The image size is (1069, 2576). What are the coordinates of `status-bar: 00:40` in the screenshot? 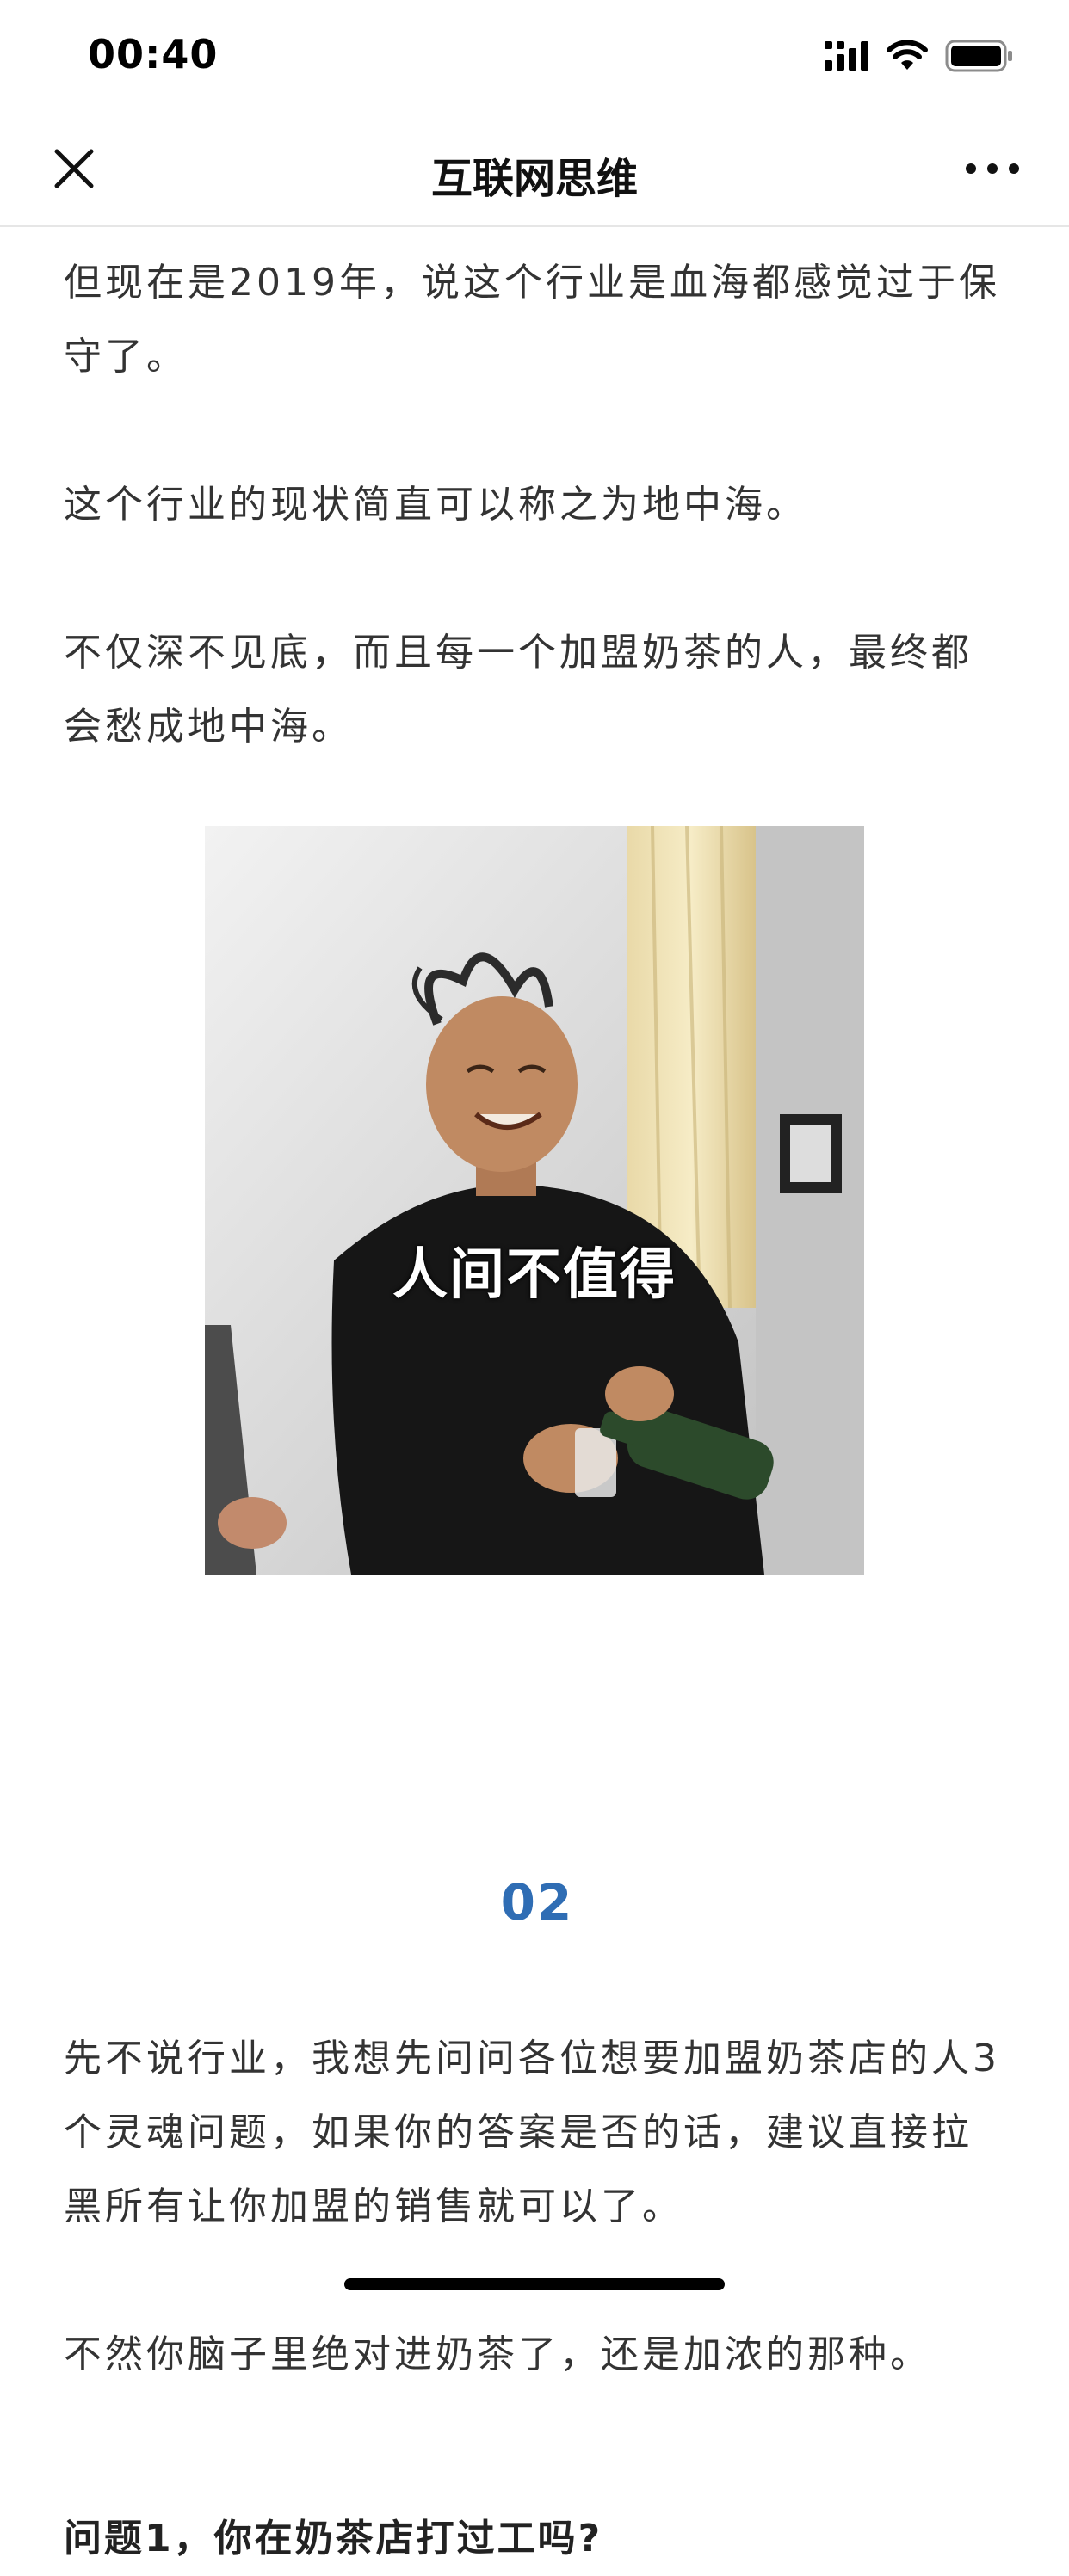 It's located at (534, 59).